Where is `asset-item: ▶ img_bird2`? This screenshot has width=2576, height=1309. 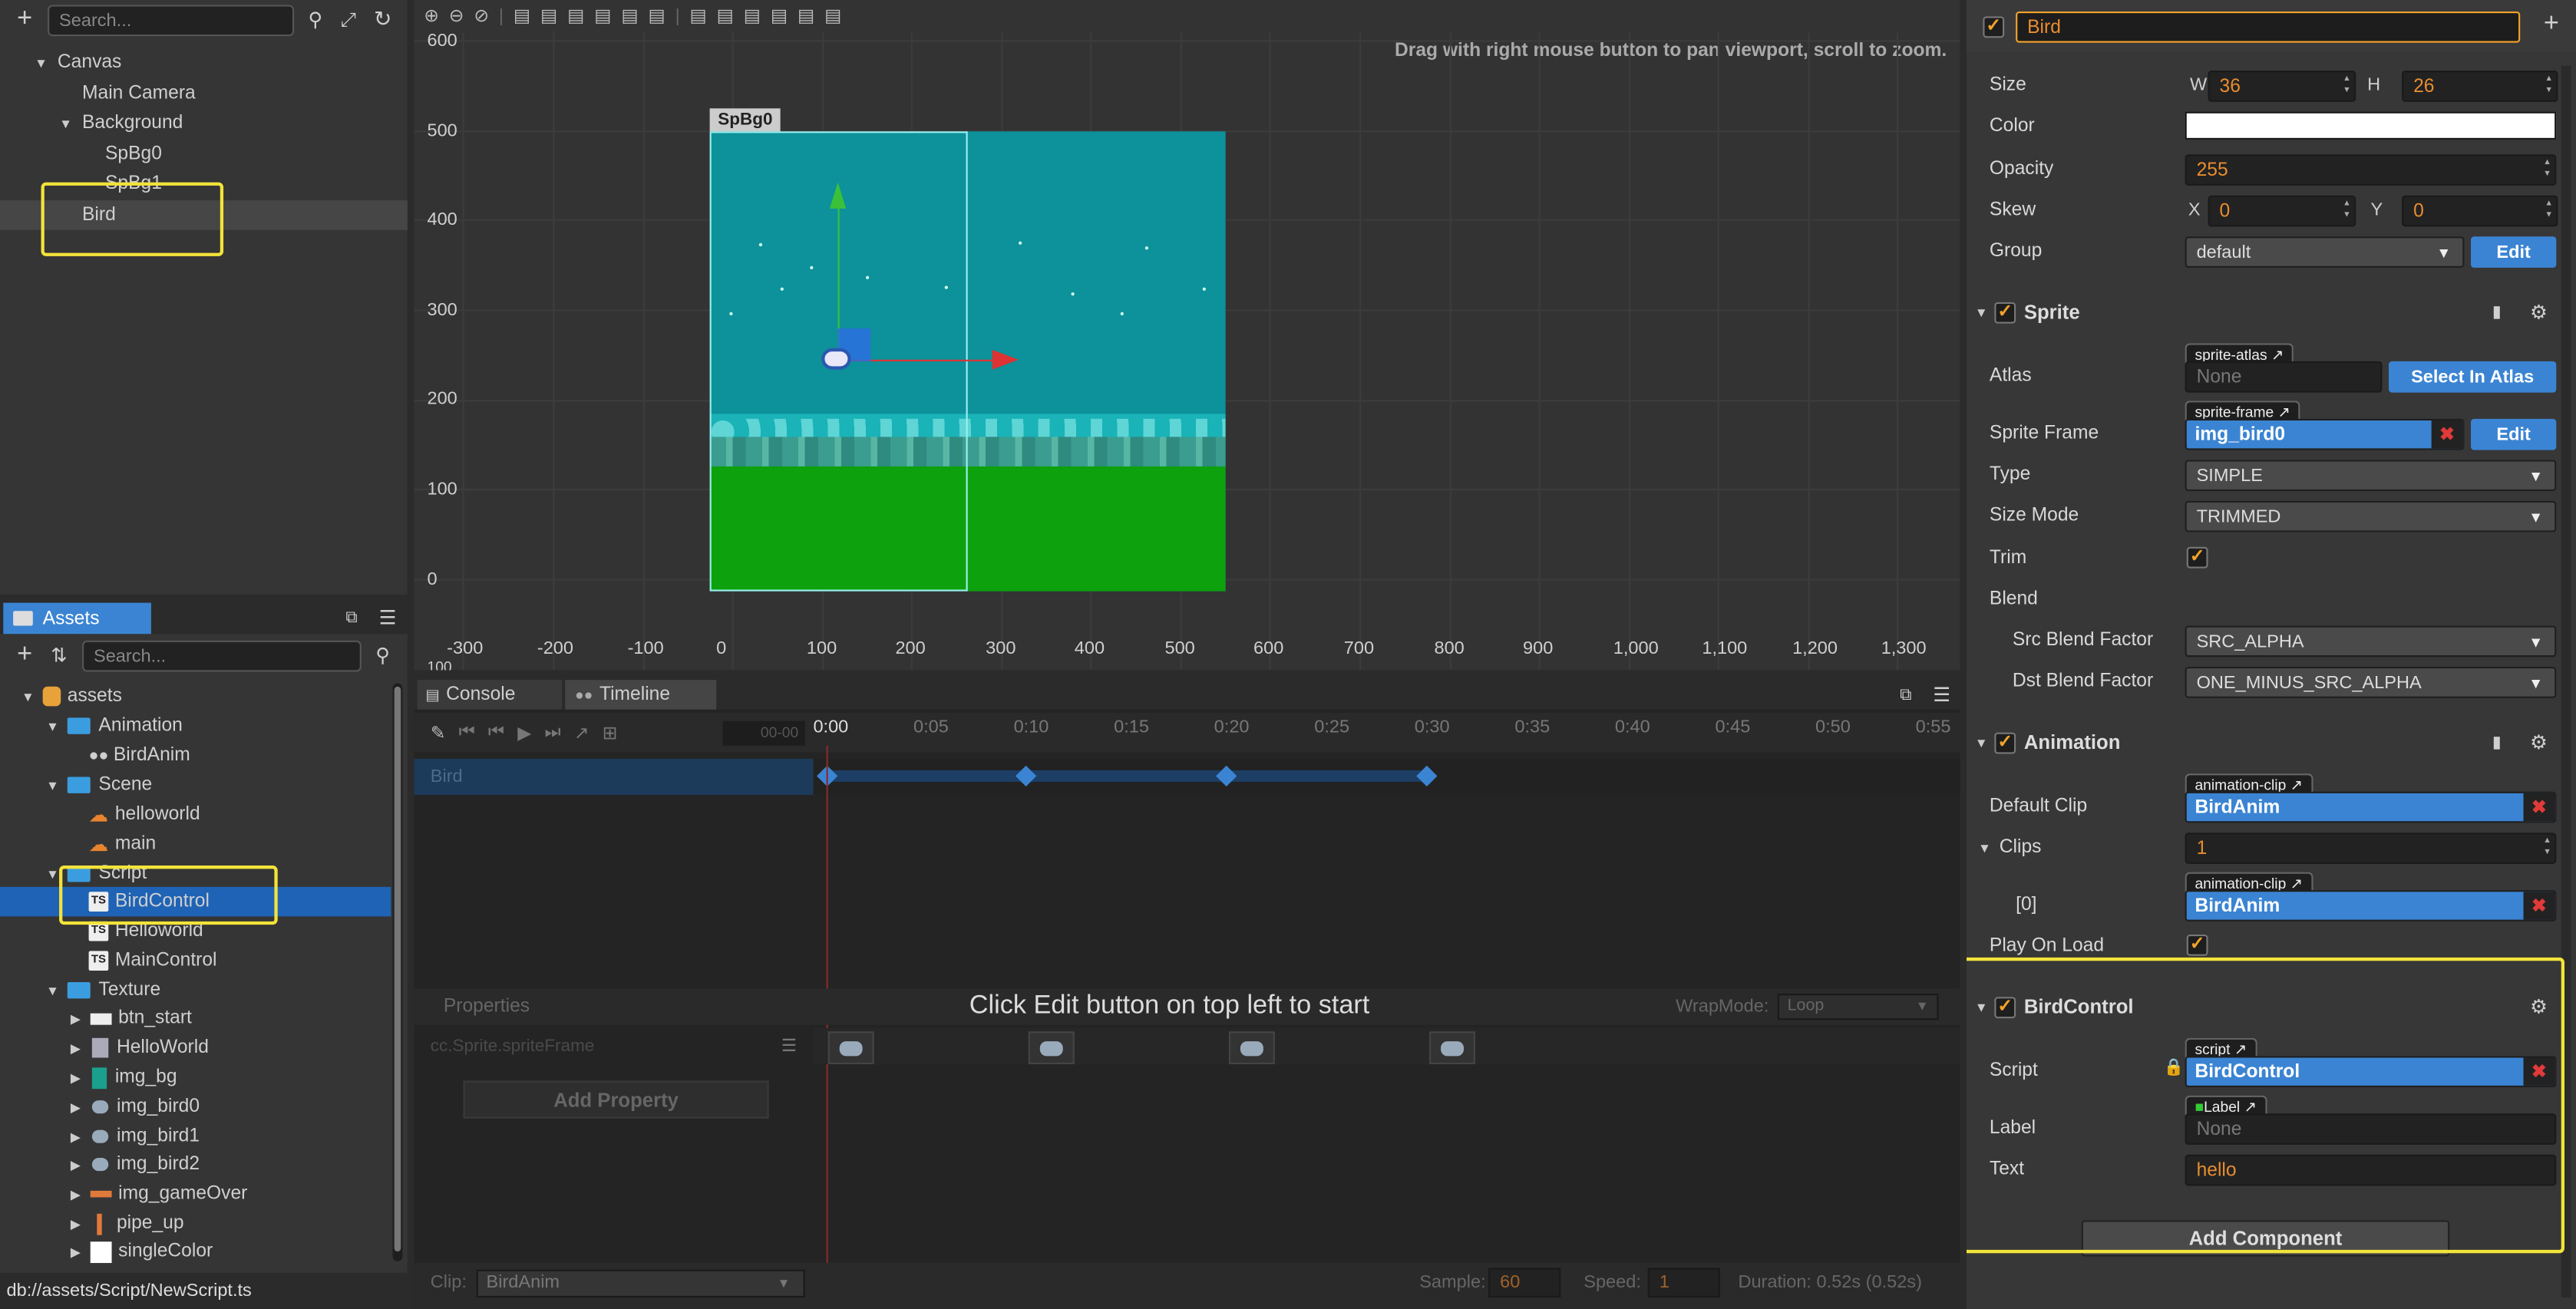
asset-item: ▶ img_bird2 is located at coordinates (204, 1164).